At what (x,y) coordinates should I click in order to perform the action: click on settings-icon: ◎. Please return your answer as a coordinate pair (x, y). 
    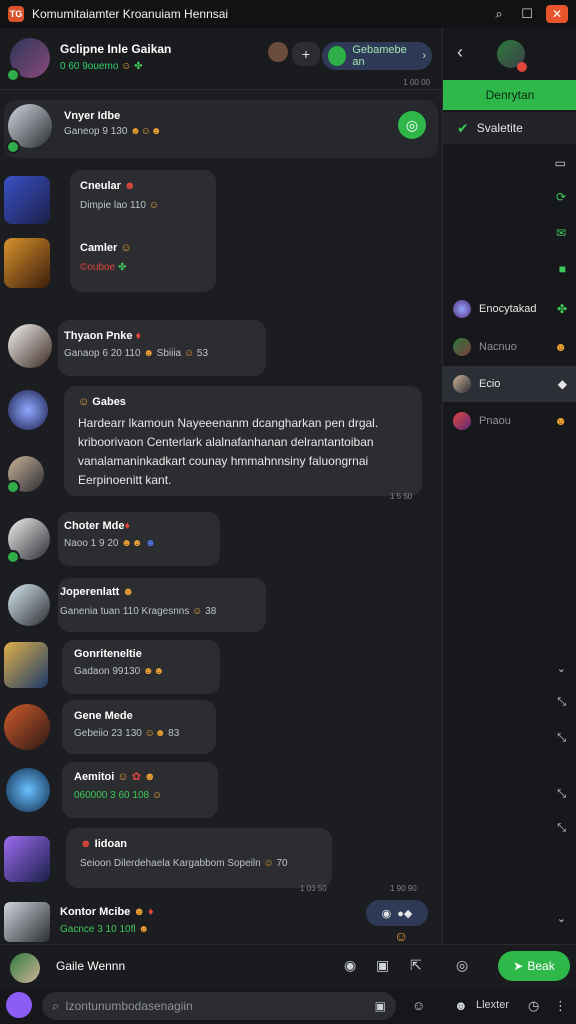
    Looking at the image, I should click on (462, 965).